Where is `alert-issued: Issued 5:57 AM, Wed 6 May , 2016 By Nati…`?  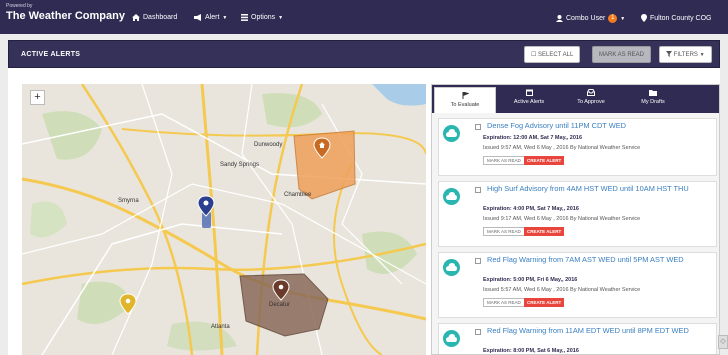 alert-issued: Issued 5:57 AM, Wed 6 May , 2016 By Nati… is located at coordinates (562, 290).